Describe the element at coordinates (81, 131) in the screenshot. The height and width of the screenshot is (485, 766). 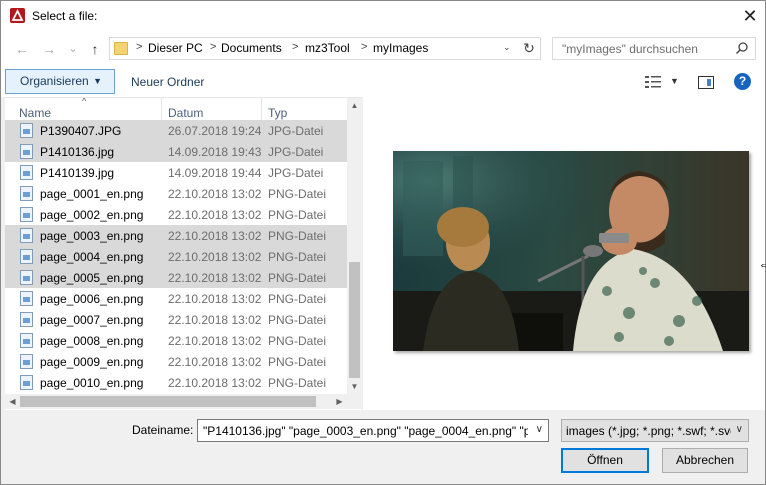
I see `file-name: P1390407.JPG` at that location.